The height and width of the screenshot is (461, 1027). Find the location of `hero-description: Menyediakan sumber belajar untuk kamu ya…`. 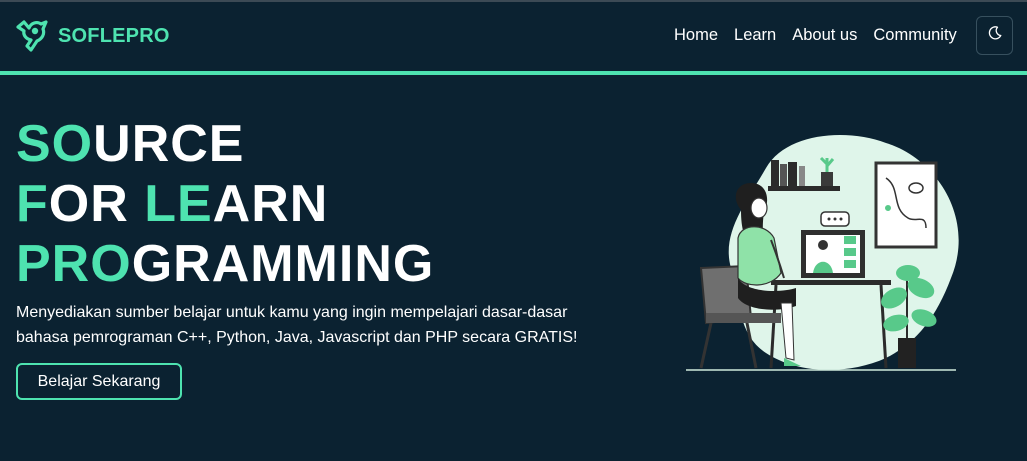

hero-description: Menyediakan sumber belajar untuk kamu ya… is located at coordinates (297, 325).